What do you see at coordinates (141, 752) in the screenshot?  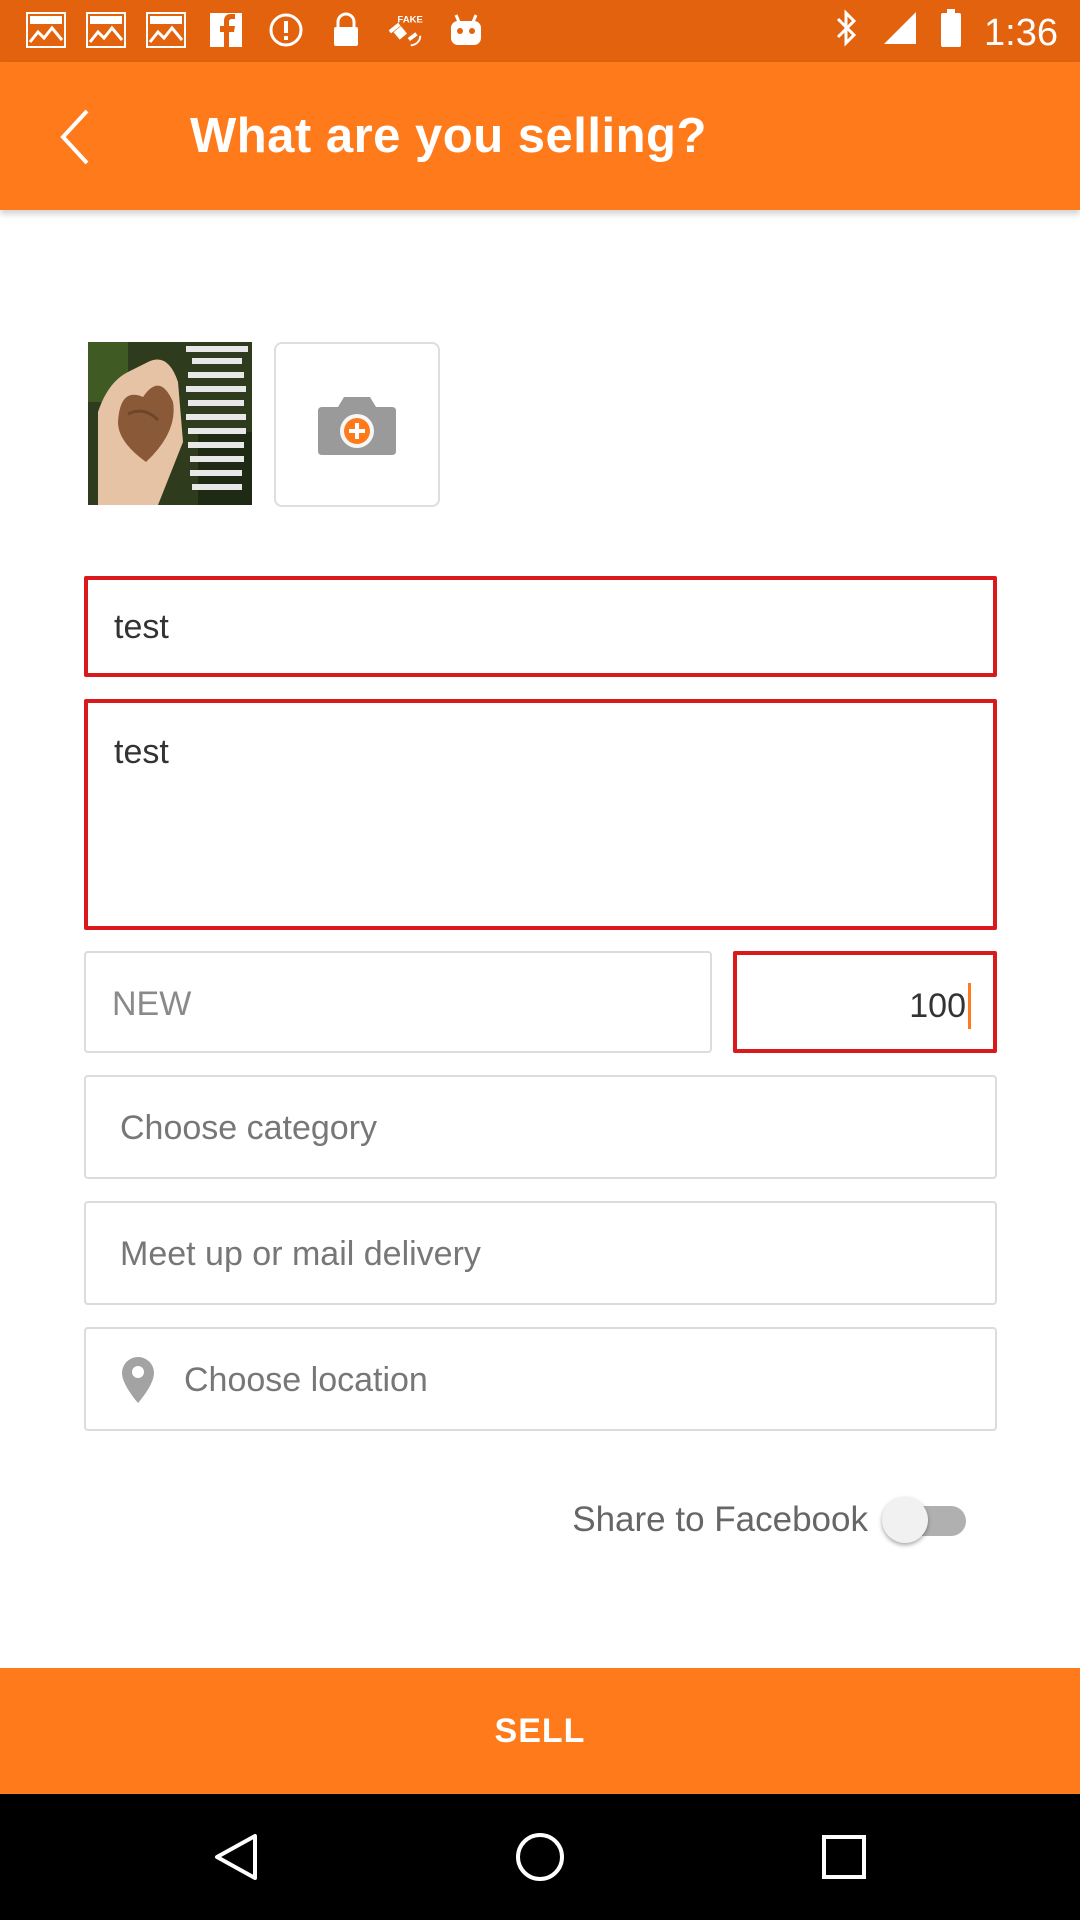 I see `description-value: test` at bounding box center [141, 752].